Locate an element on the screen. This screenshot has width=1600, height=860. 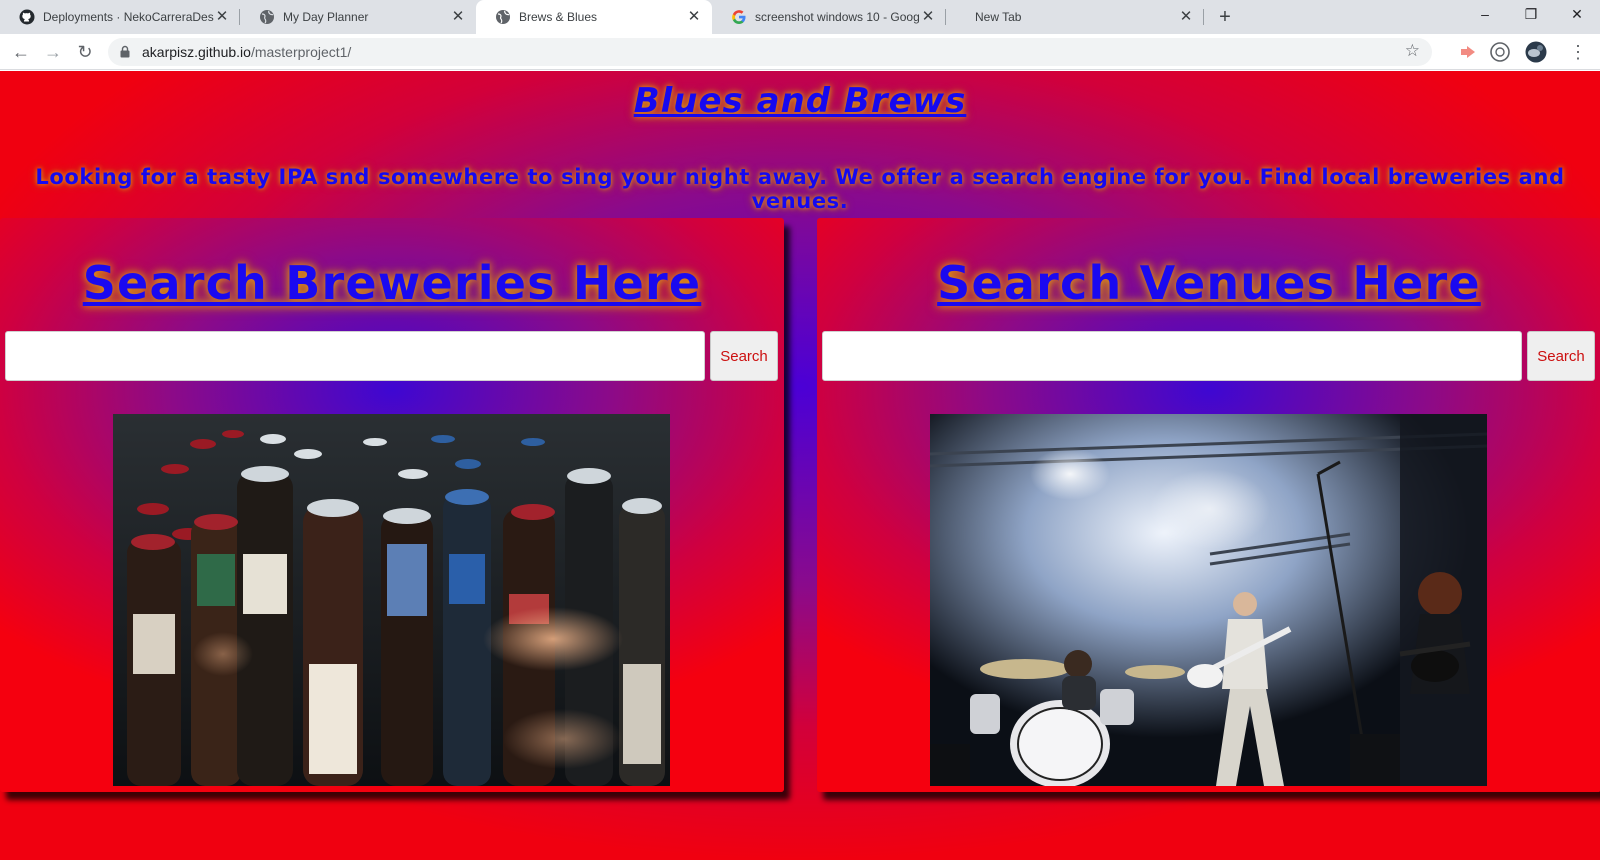
tab-deployments: Deployments · NekoCarreraDesig ✕ is located at coordinates (120, 17).